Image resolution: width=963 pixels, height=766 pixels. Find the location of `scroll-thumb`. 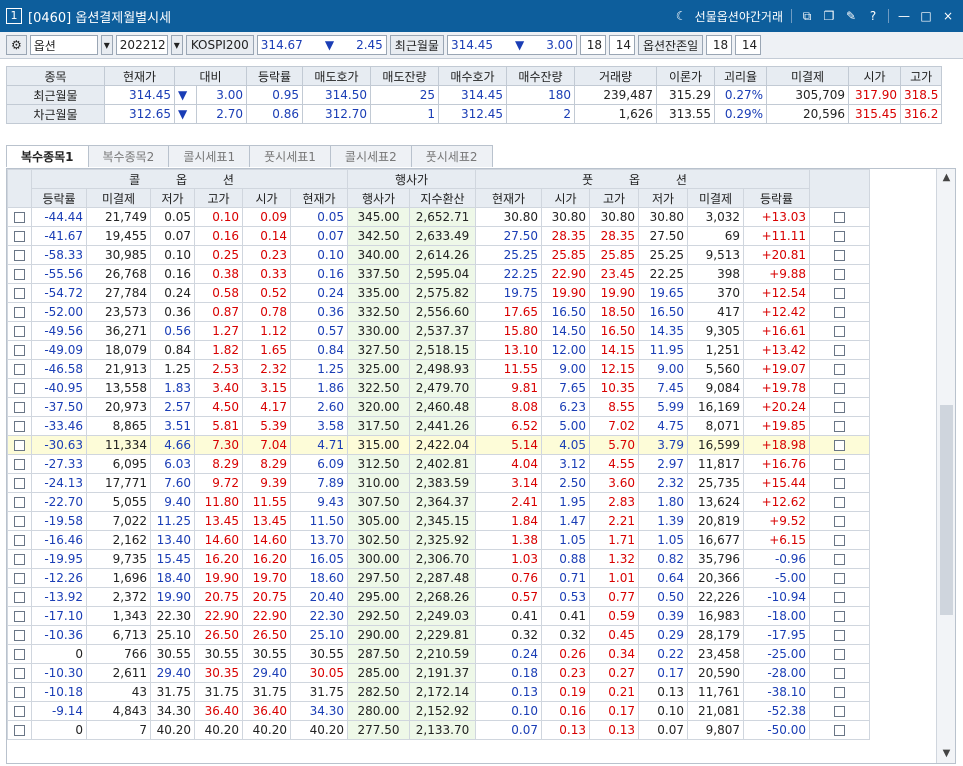

scroll-thumb is located at coordinates (946, 510).